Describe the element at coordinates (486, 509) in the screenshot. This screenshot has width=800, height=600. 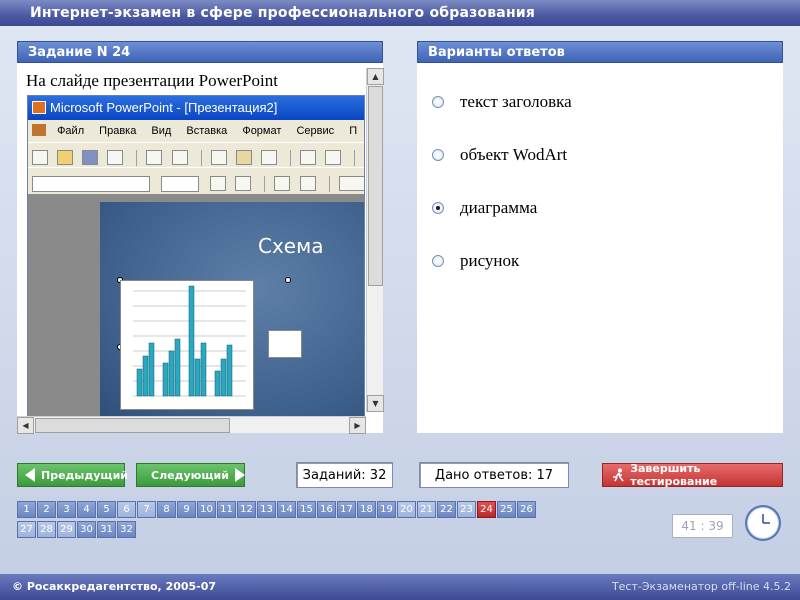
I see `question-number-button: 24` at that location.